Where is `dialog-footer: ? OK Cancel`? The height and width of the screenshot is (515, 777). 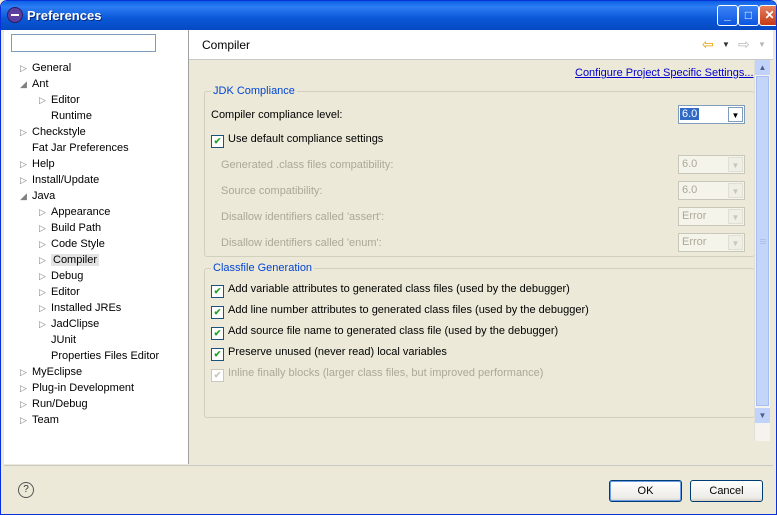 dialog-footer: ? OK Cancel is located at coordinates (388, 489).